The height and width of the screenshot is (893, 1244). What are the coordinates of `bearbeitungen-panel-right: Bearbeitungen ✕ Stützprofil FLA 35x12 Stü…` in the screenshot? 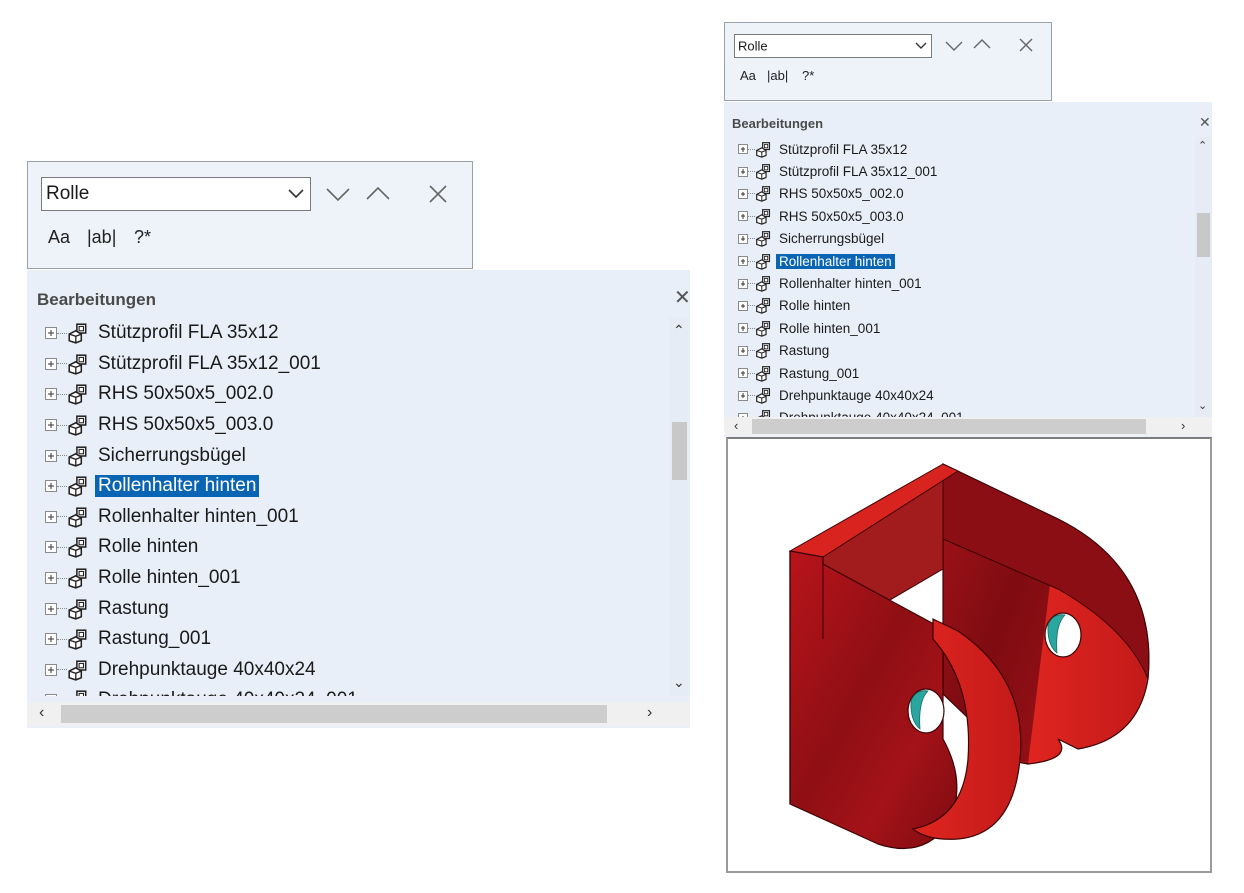 It's located at (968, 269).